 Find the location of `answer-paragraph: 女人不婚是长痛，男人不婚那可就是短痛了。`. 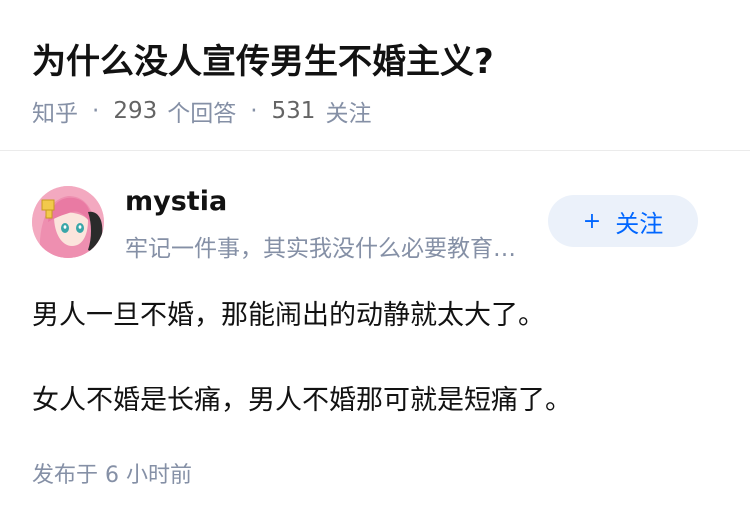

answer-paragraph: 女人不婚是长痛，男人不婚那可就是短痛了。 is located at coordinates (302, 400).